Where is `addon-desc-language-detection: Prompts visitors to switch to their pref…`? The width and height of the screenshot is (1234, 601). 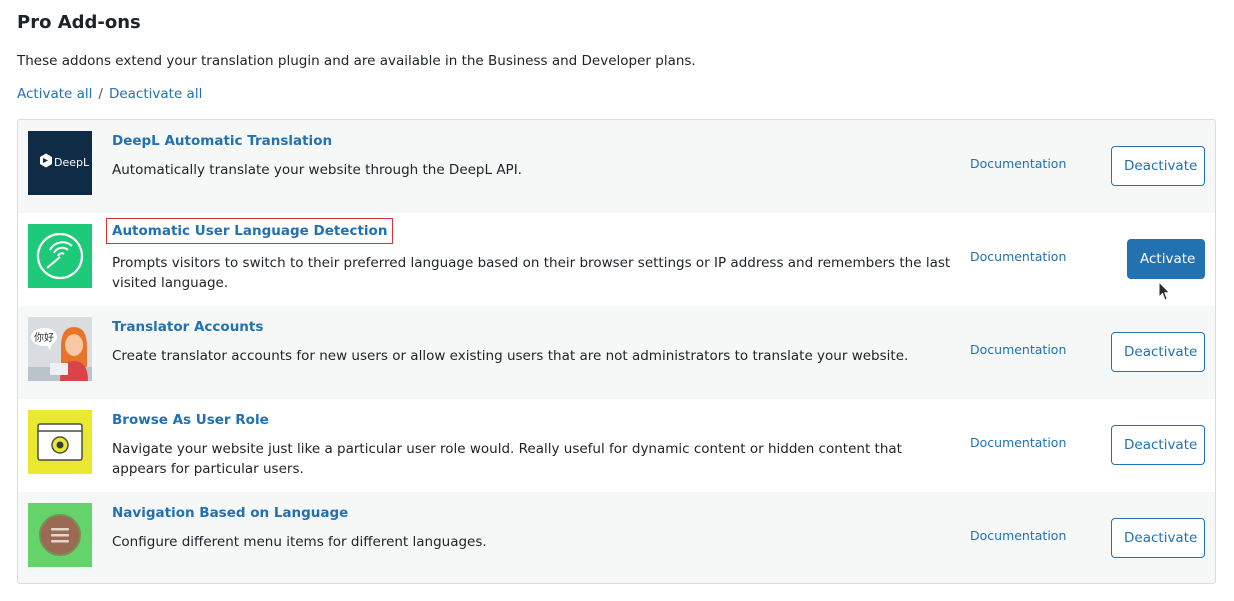 addon-desc-language-detection: Prompts visitors to switch to their pref… is located at coordinates (531, 273).